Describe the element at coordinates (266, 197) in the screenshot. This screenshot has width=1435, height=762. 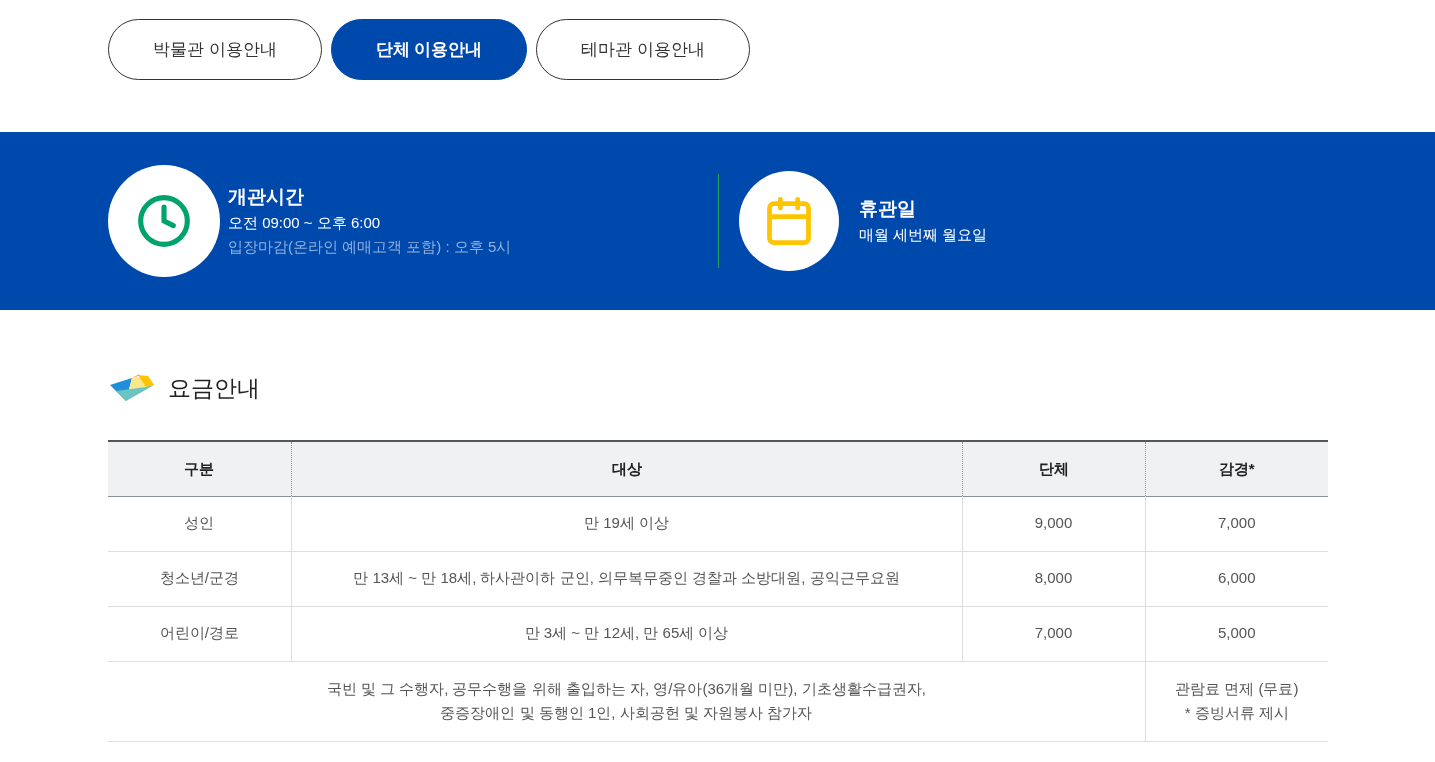
I see `hours-title: 개관시간` at that location.